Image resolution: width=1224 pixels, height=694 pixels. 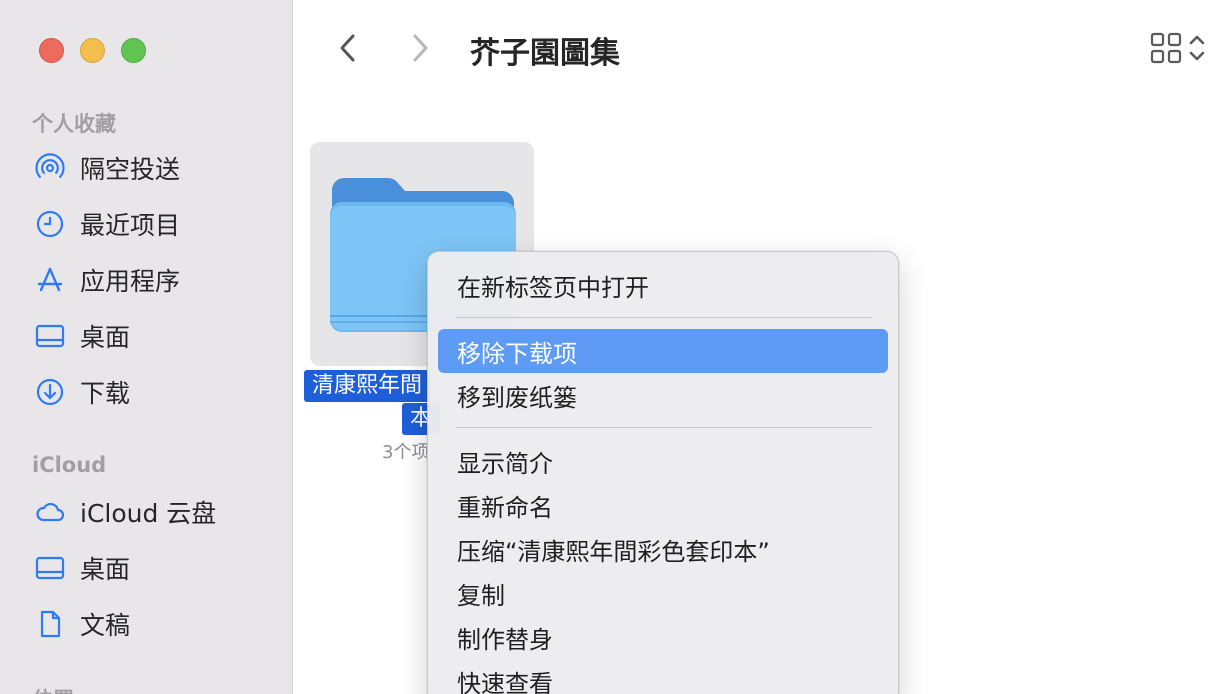 I want to click on menu-item-rename: 重新命名, so click(x=663, y=505).